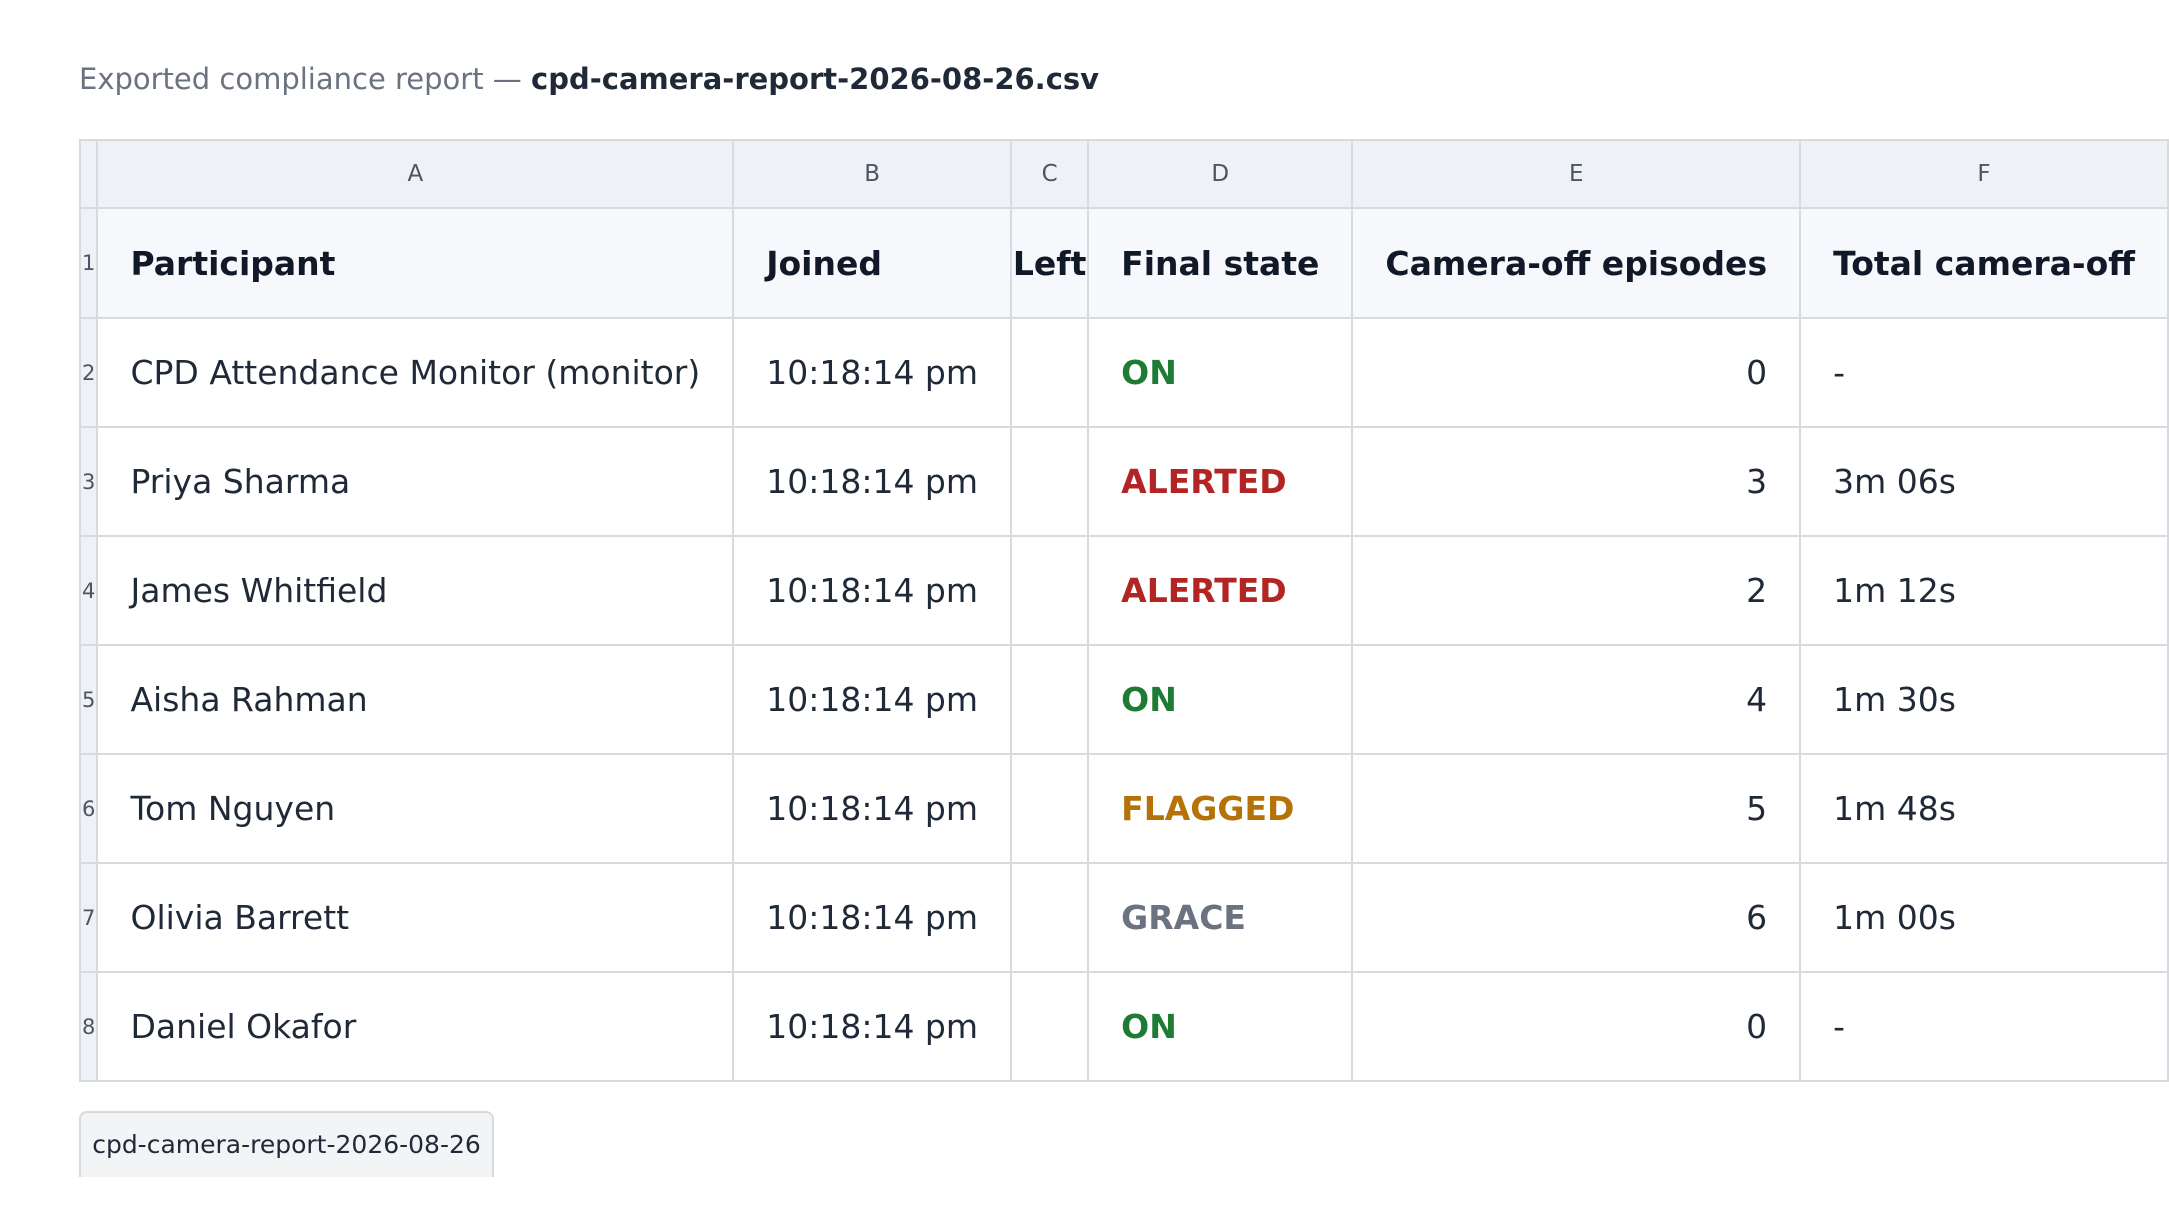 The width and height of the screenshot is (2169, 1220). What do you see at coordinates (1576, 590) in the screenshot?
I see `cell-camera-off-episodes: 2` at bounding box center [1576, 590].